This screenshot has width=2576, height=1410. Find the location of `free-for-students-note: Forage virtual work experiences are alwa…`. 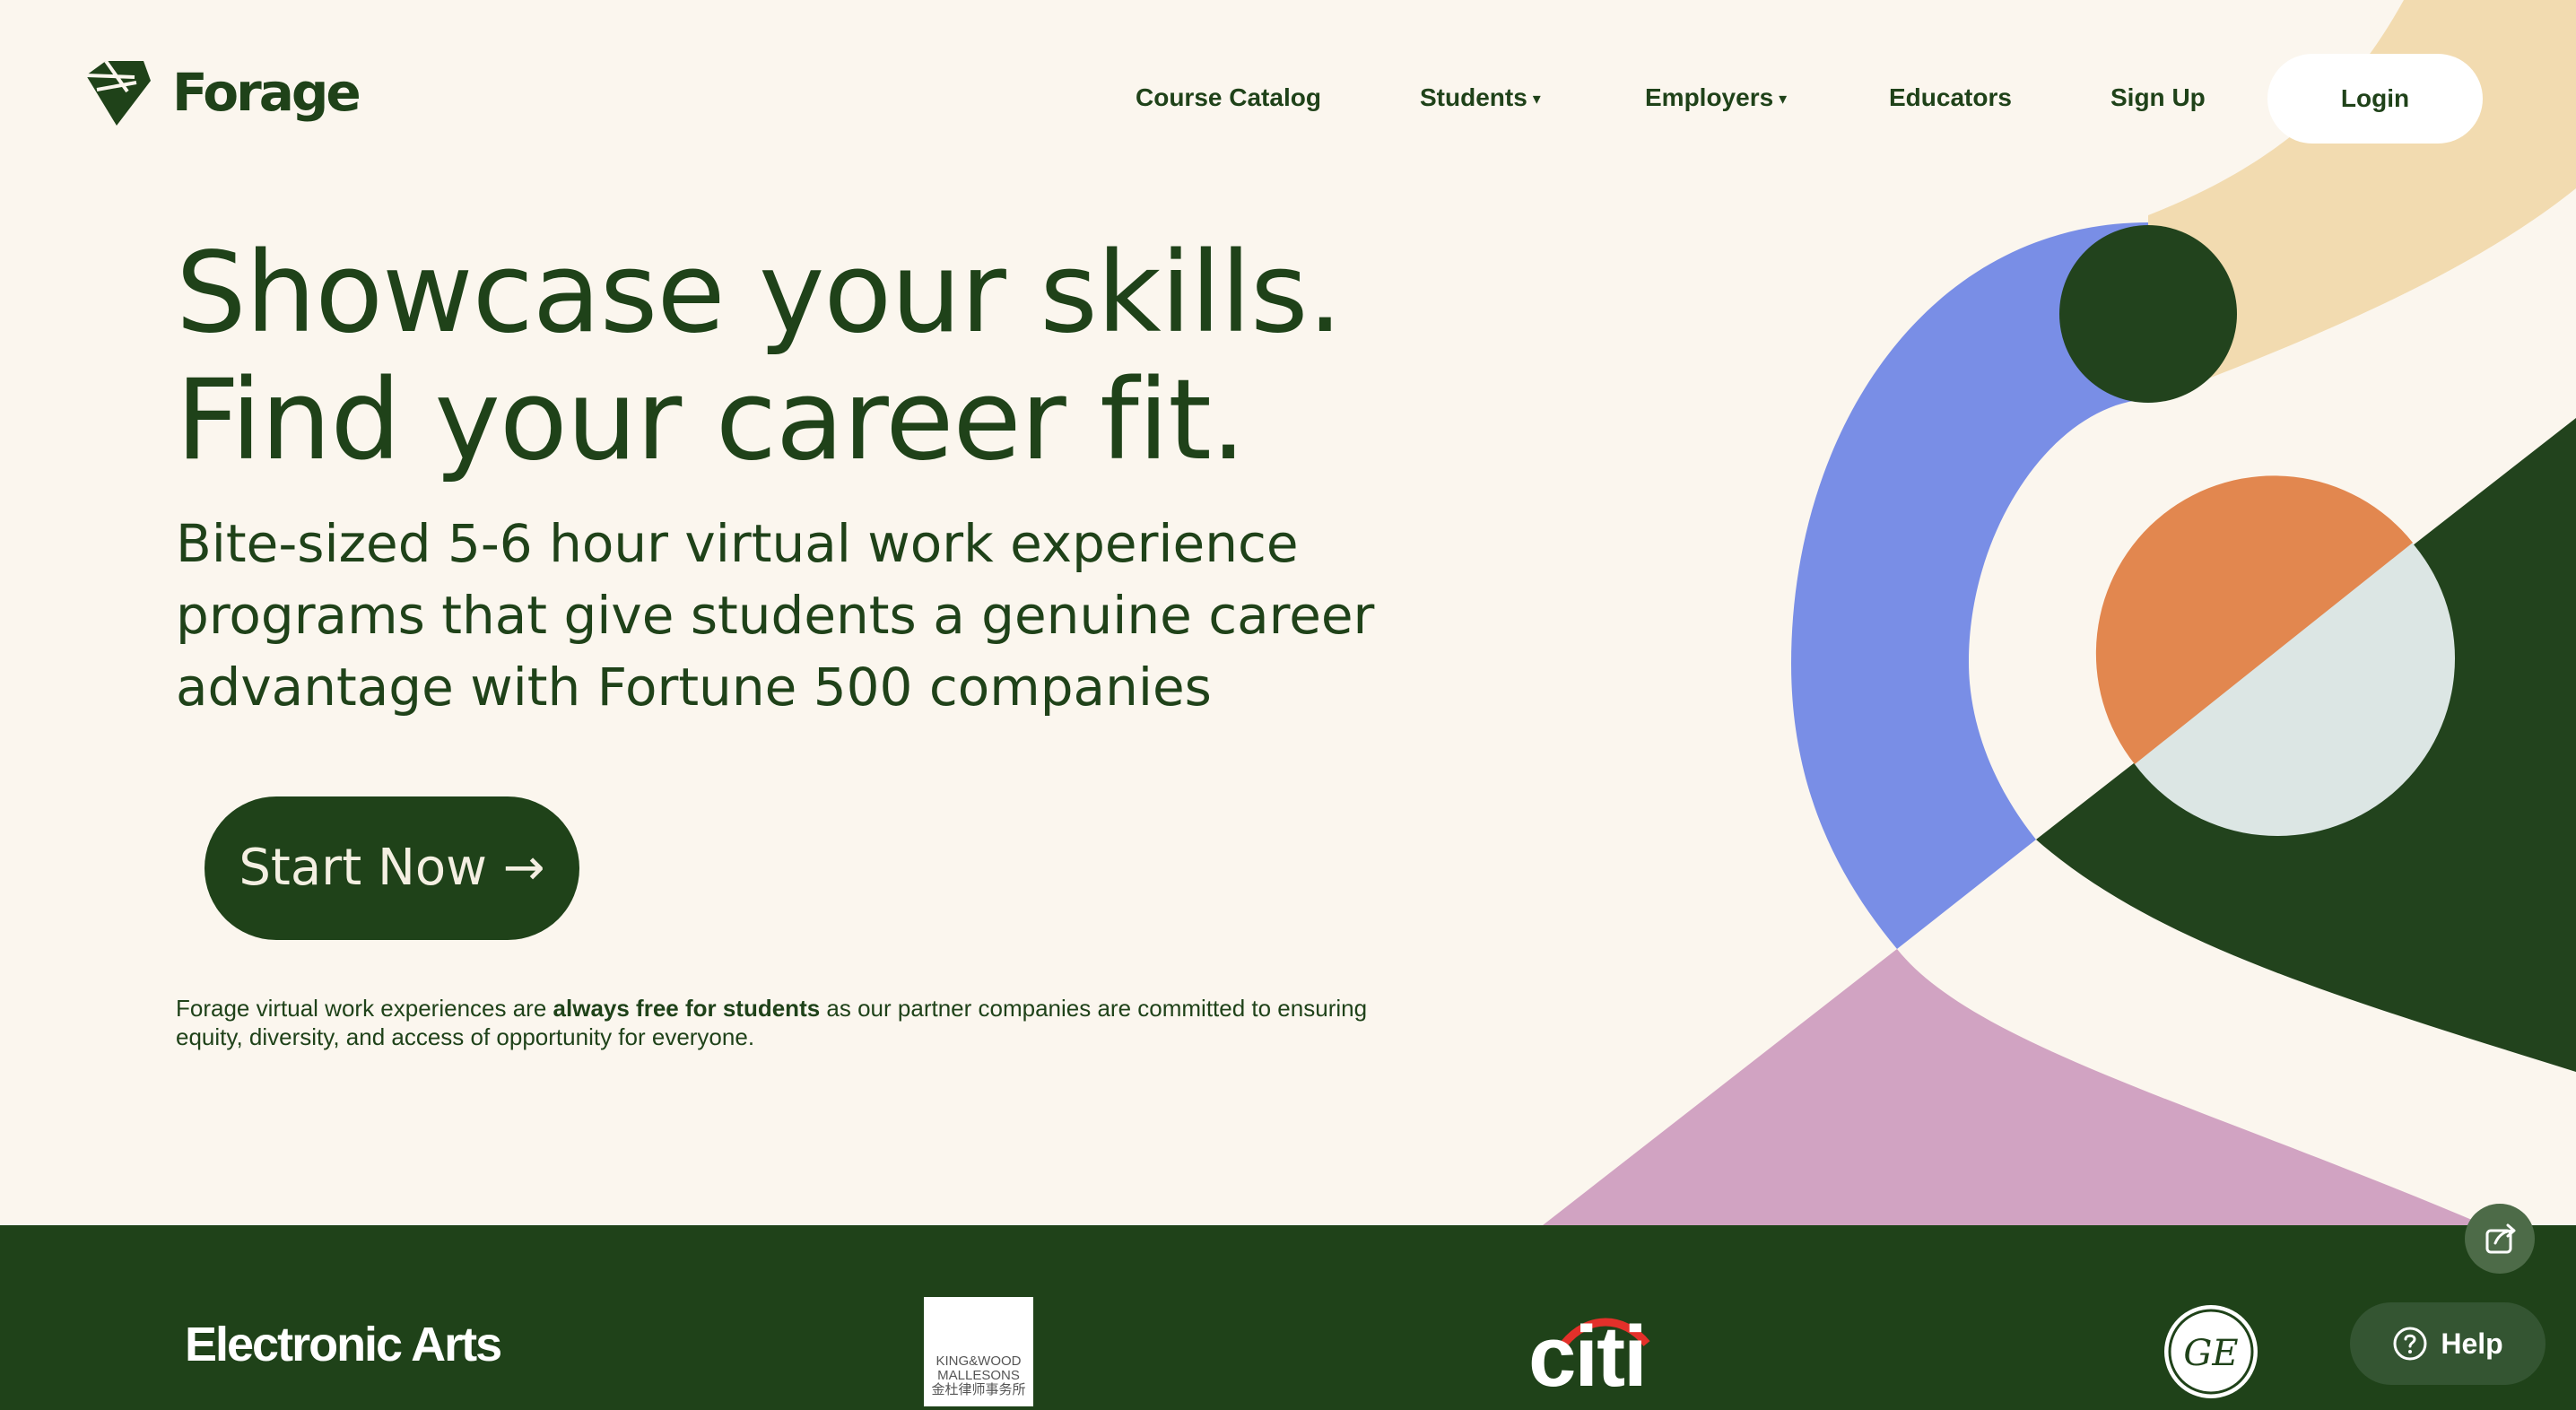

free-for-students-note: Forage virtual work experiences are alwa… is located at coordinates (804, 1022).